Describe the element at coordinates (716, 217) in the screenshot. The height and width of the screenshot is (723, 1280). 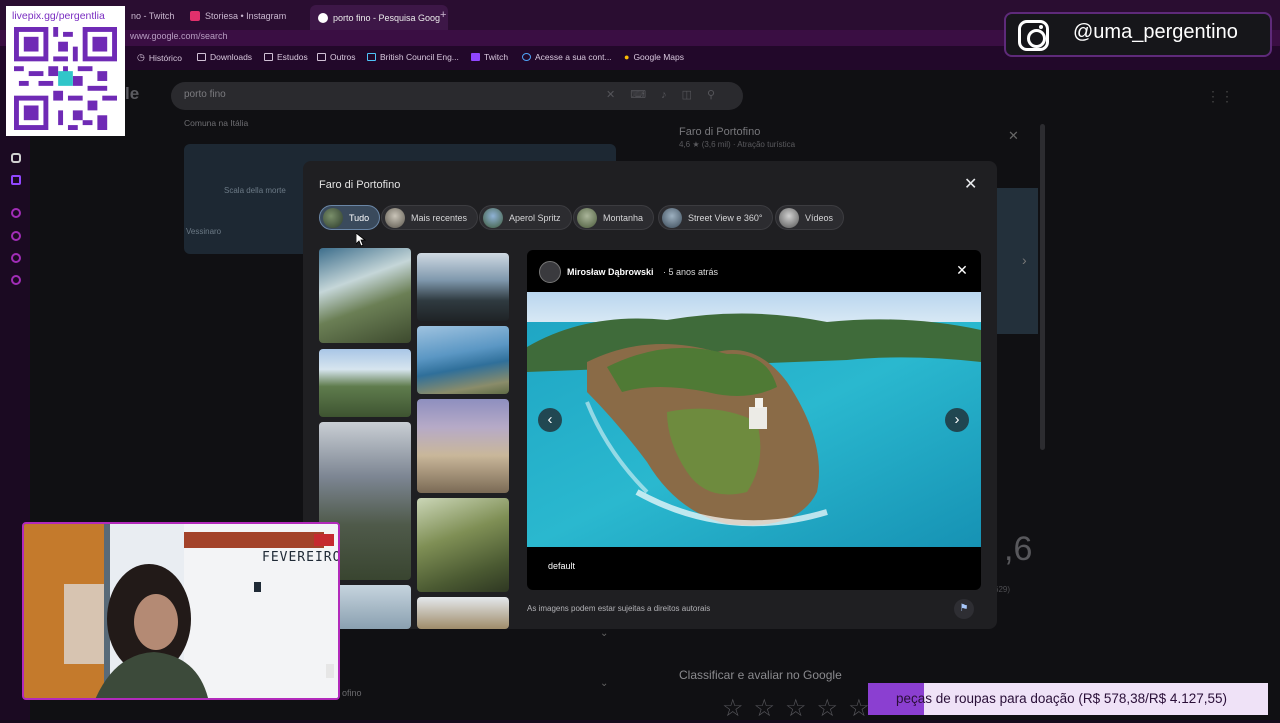
I see `chip-street-view: Street View e 360°` at that location.